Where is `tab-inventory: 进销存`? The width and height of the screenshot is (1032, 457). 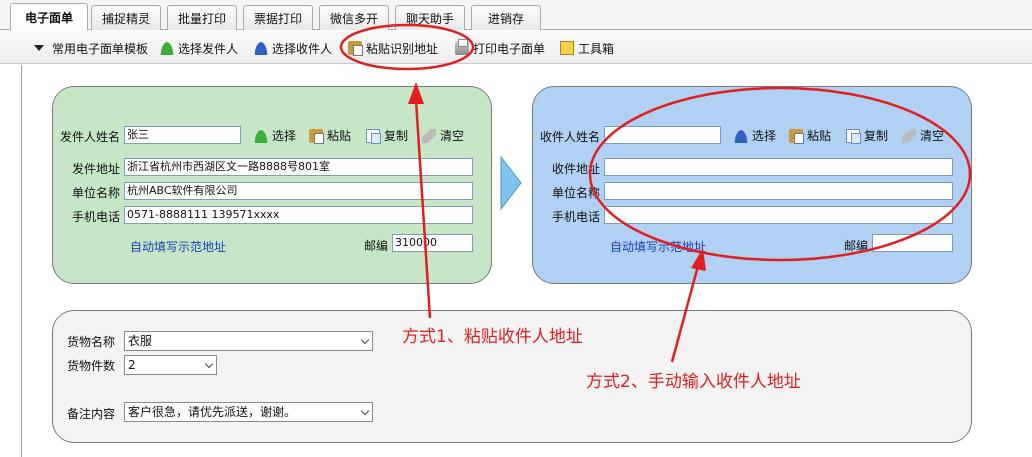
tab-inventory: 进销存 is located at coordinates (506, 17).